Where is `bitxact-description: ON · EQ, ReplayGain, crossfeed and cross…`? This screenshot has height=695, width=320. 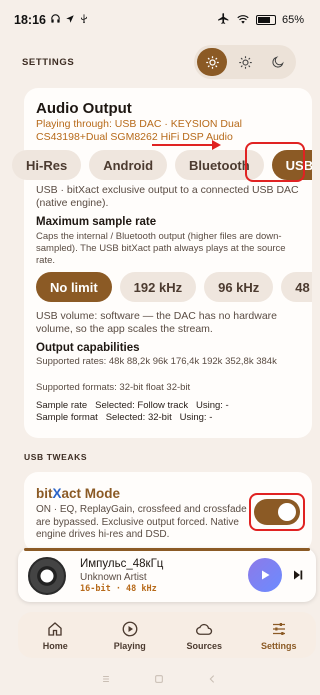 bitxact-description: ON · EQ, ReplayGain, crossfeed and cross… is located at coordinates (141, 522).